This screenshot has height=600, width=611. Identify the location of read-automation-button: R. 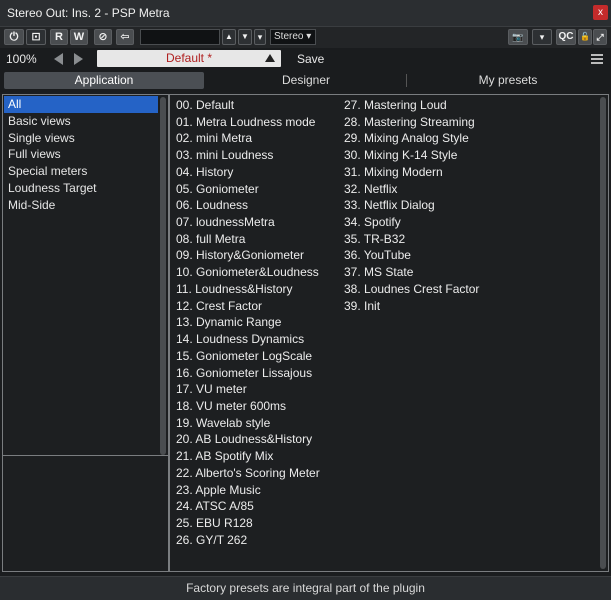
(59, 37).